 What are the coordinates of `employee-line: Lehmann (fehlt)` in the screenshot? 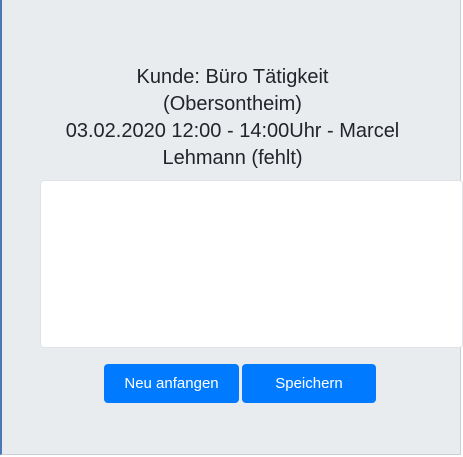 It's located at (232, 158).